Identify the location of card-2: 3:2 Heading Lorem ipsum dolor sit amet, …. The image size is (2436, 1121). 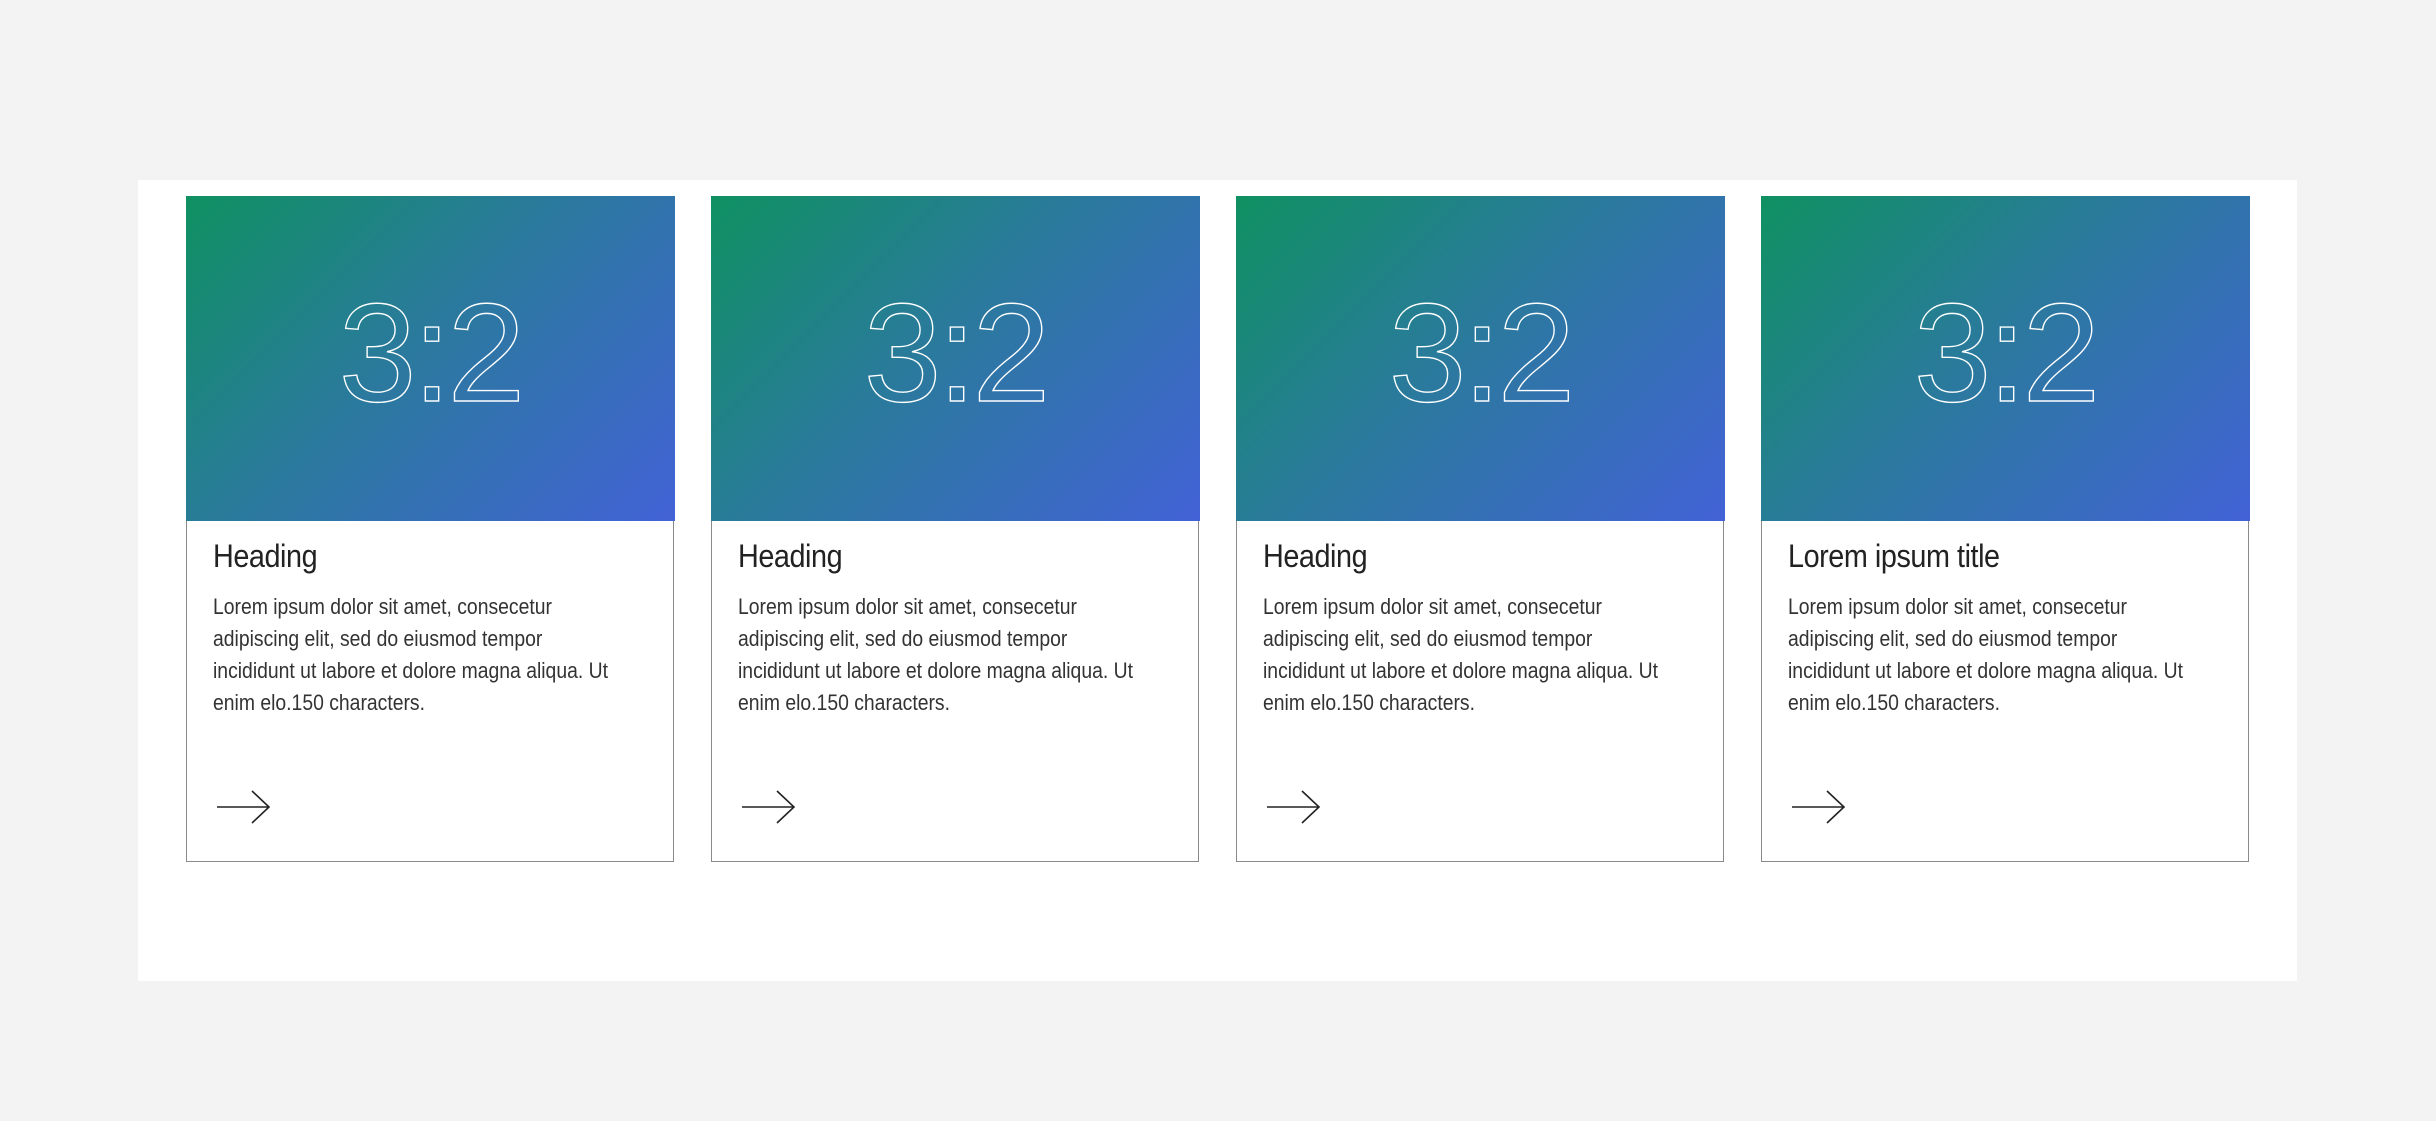
(955, 528).